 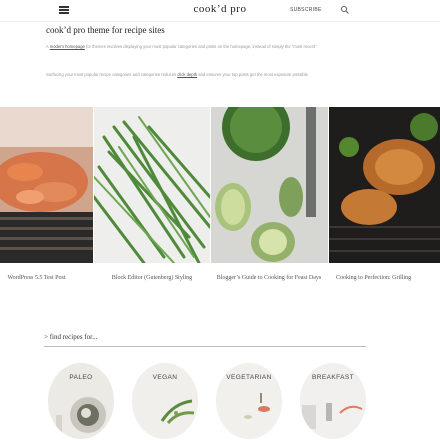 I want to click on site-header: cook’d pro SUBSCRIBE, so click(x=220, y=11).